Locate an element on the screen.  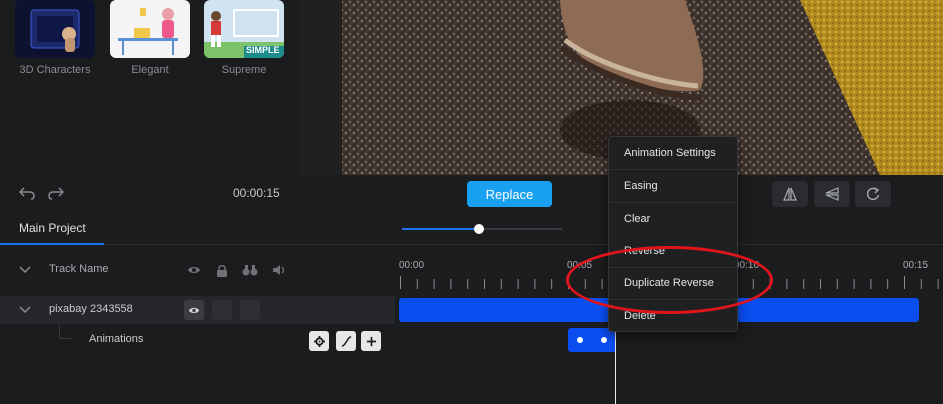
replace-button: Replace is located at coordinates (509, 194).